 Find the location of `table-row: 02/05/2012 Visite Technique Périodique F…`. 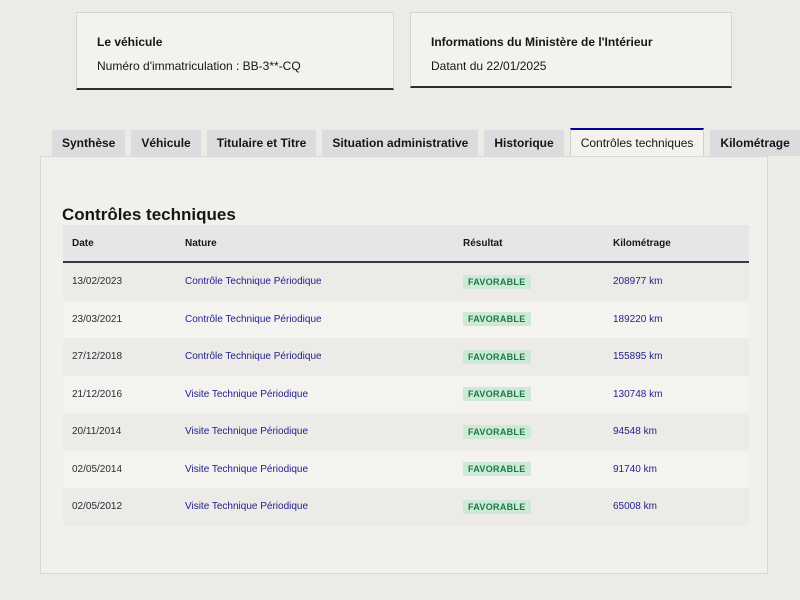

table-row: 02/05/2012 Visite Technique Périodique F… is located at coordinates (406, 507).